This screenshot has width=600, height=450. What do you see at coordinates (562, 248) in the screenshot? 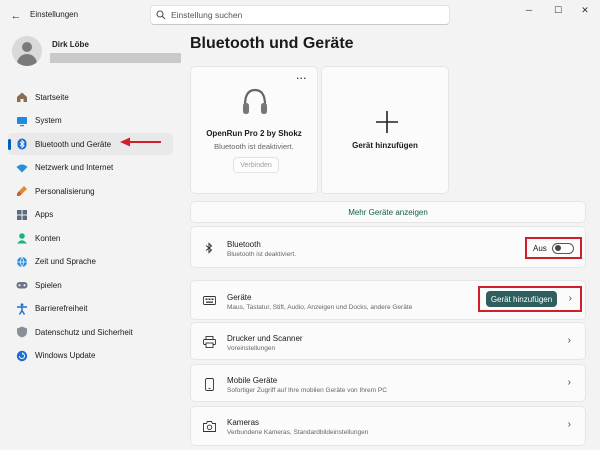
I see `bluetooth-toggle` at bounding box center [562, 248].